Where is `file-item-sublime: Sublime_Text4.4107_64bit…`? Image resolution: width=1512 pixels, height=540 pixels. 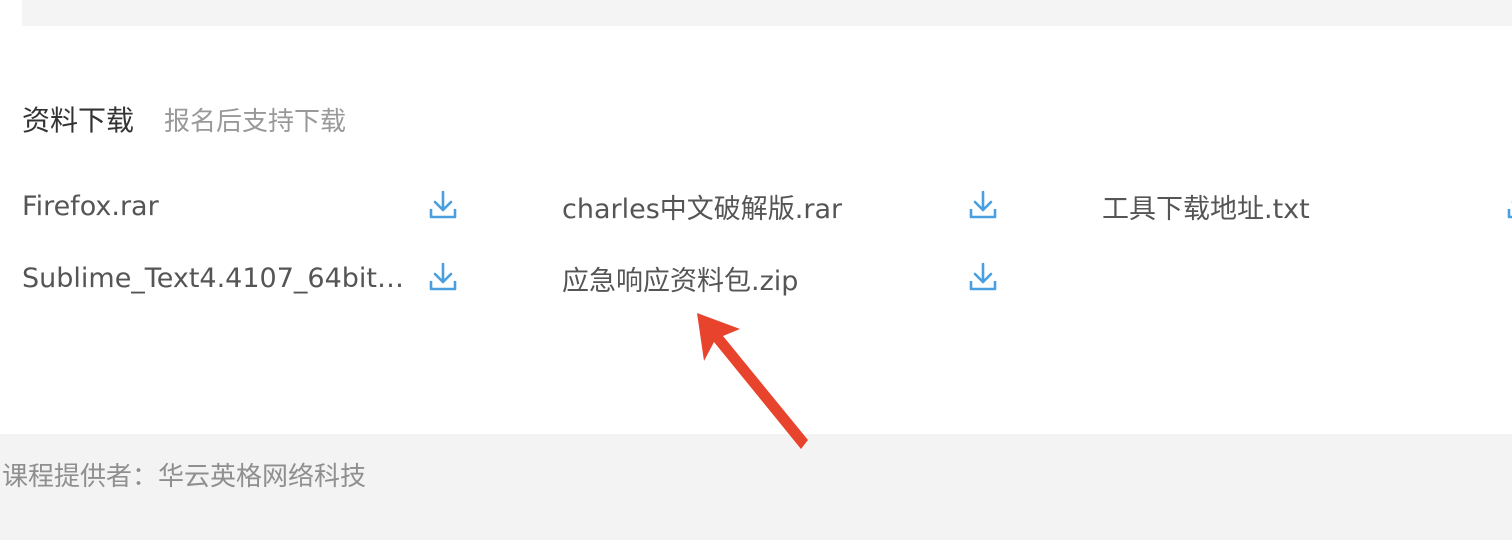
file-item-sublime: Sublime_Text4.4107_64bit… is located at coordinates (242, 278).